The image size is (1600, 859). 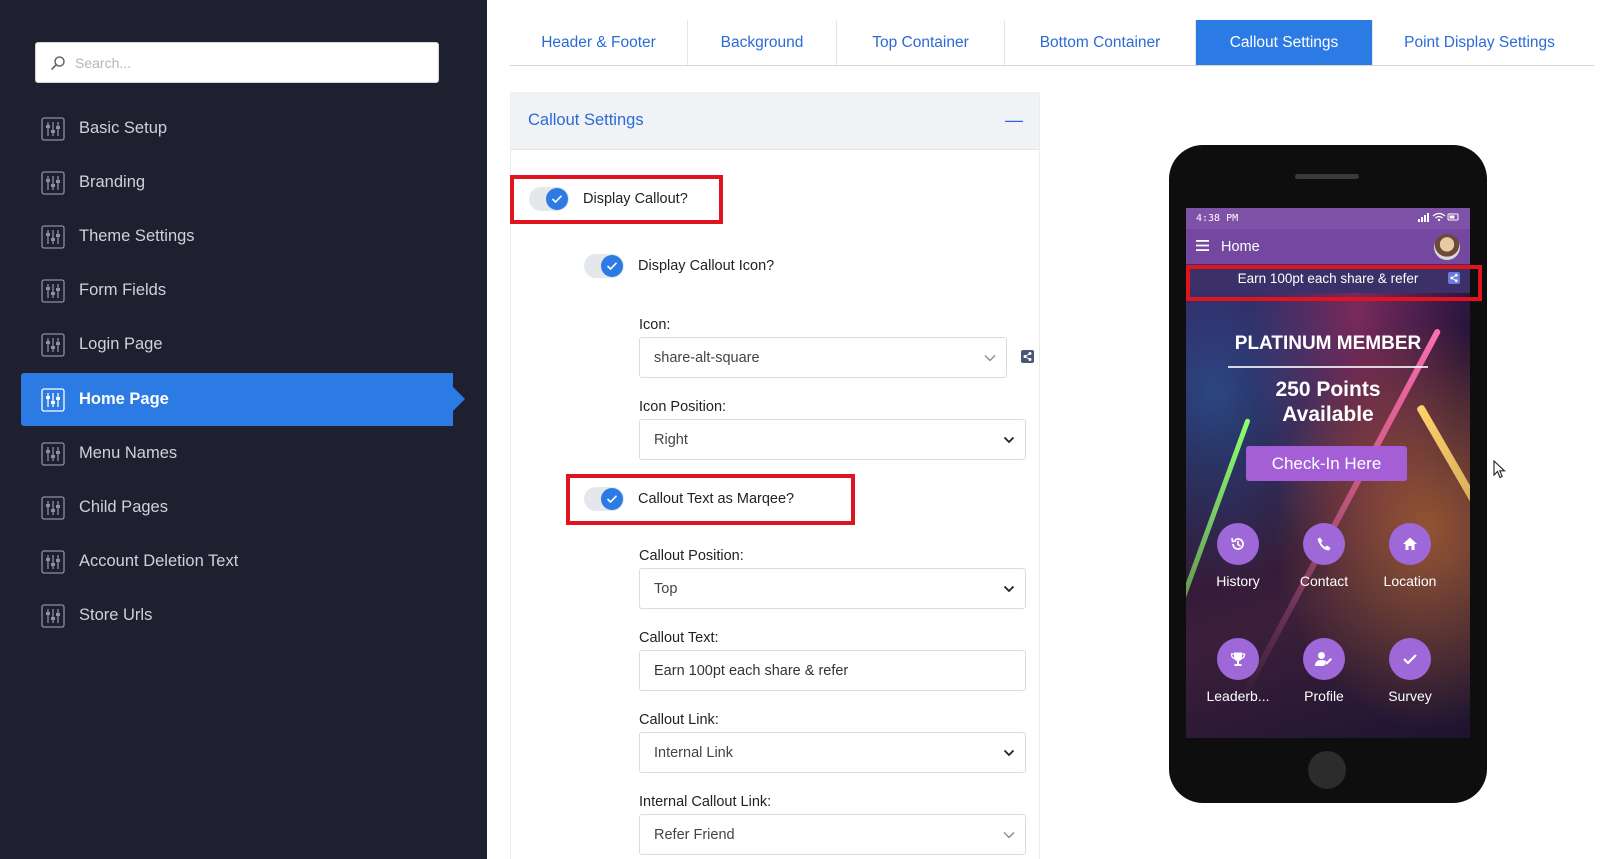 I want to click on tab-top-container: Top Container, so click(x=921, y=42).